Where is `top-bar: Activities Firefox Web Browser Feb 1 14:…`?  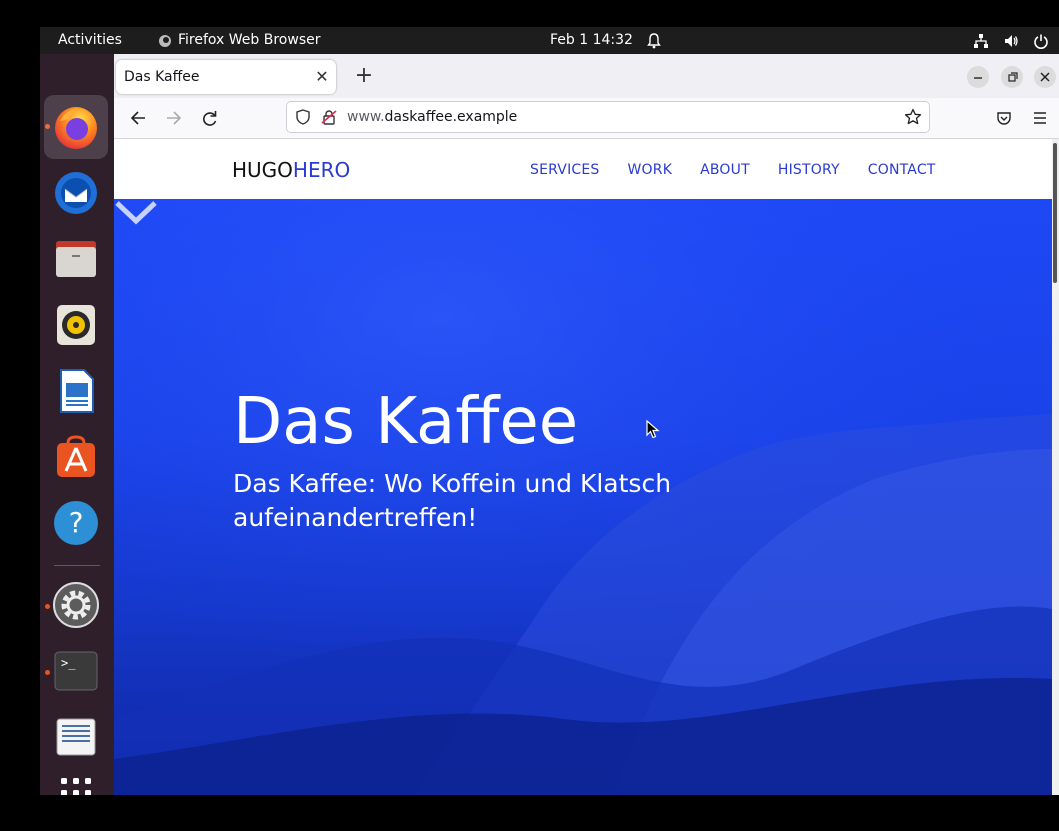
top-bar: Activities Firefox Web Browser Feb 1 14:… is located at coordinates (549, 40).